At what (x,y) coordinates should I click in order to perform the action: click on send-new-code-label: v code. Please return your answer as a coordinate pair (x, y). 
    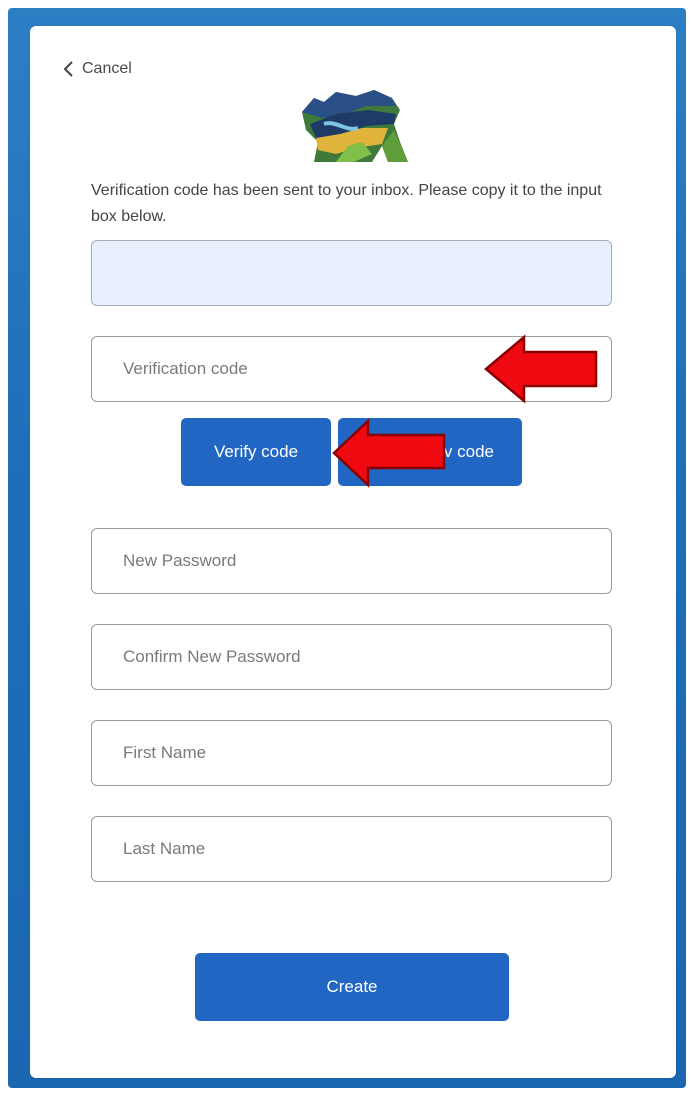
    Looking at the image, I should click on (468, 451).